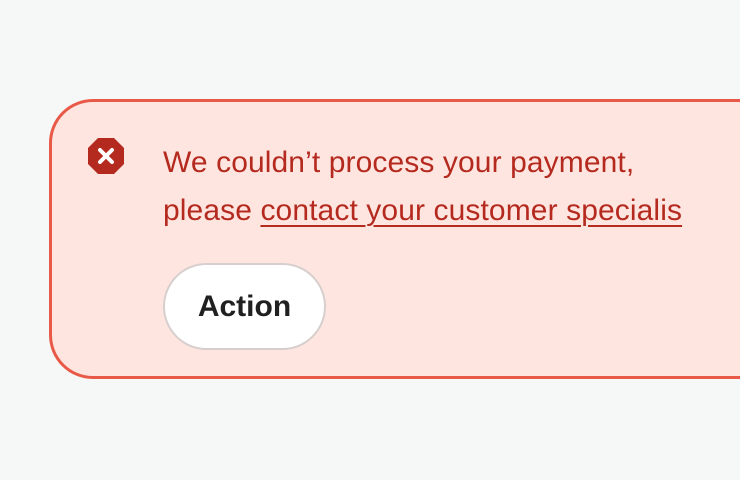 Image resolution: width=740 pixels, height=480 pixels. I want to click on error-icon, so click(106, 156).